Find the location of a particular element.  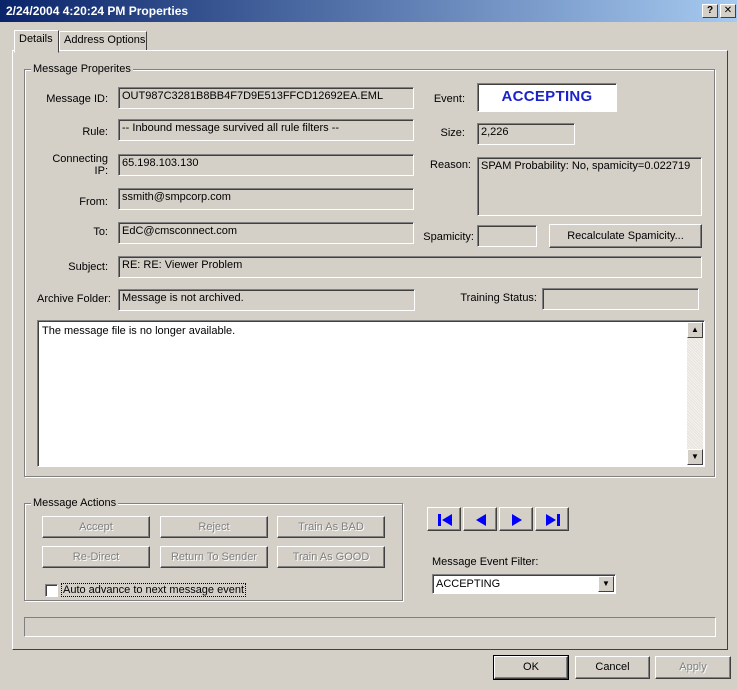

first-message-button is located at coordinates (444, 519).